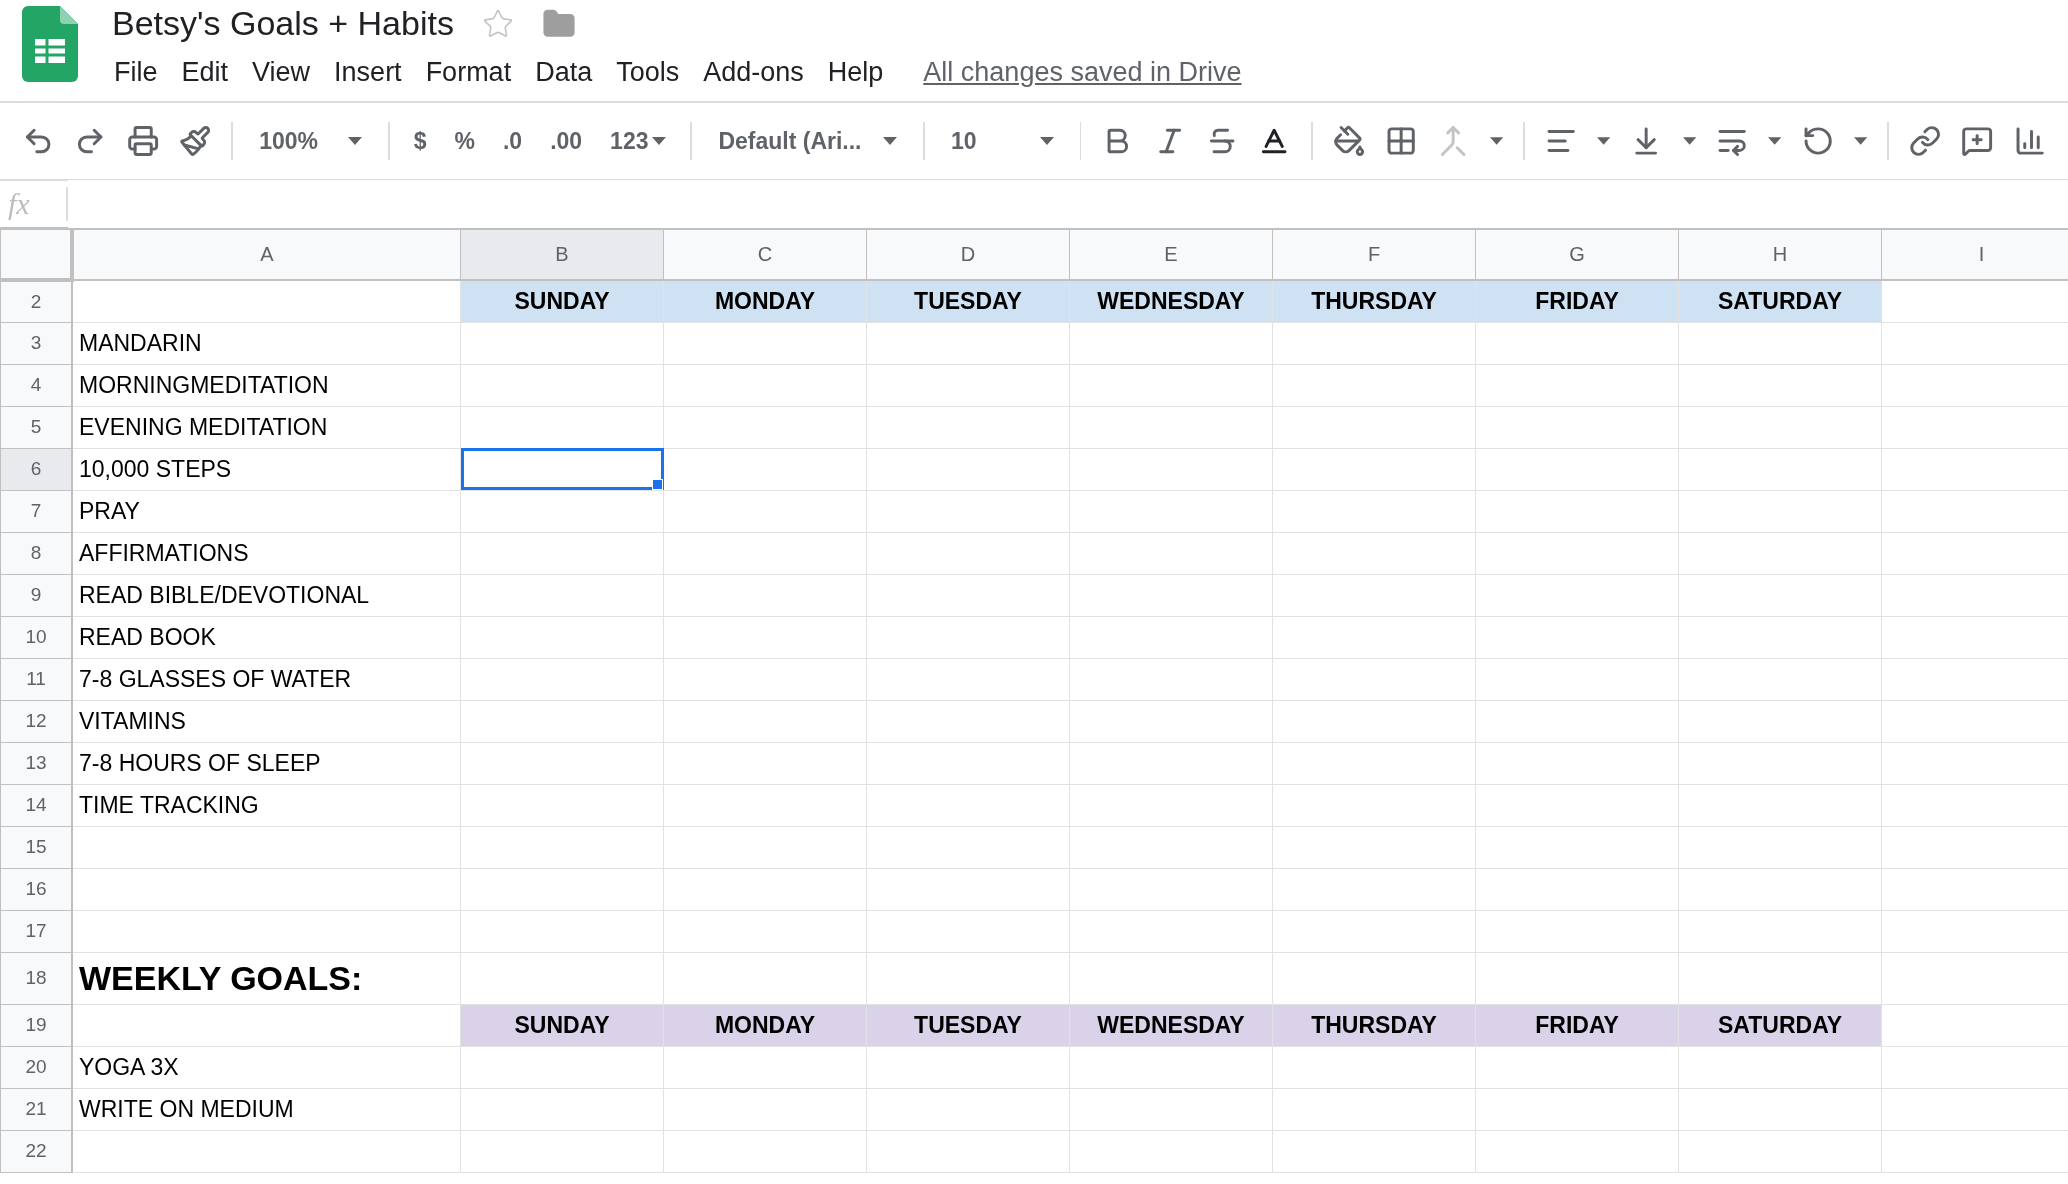  What do you see at coordinates (281, 72) in the screenshot?
I see `menu-item: View` at bounding box center [281, 72].